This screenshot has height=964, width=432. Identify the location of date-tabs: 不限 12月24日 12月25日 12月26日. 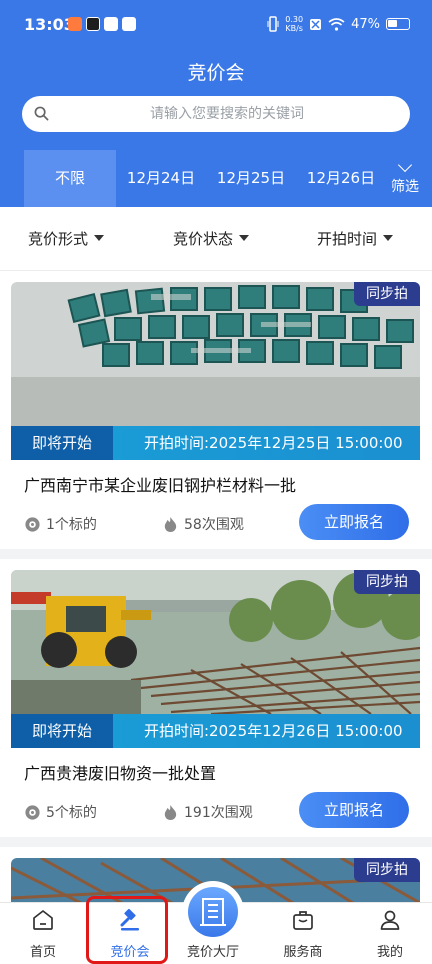
(216, 178).